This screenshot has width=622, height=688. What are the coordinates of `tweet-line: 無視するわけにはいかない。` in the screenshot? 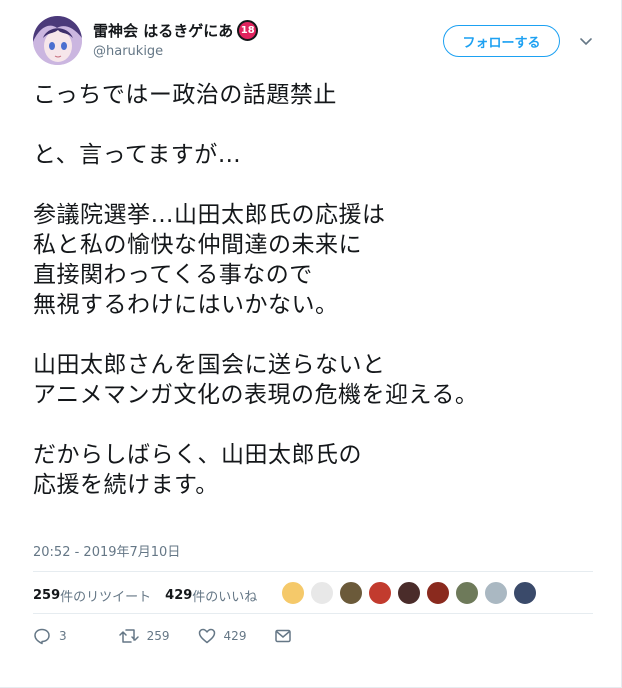 It's located at (186, 305).